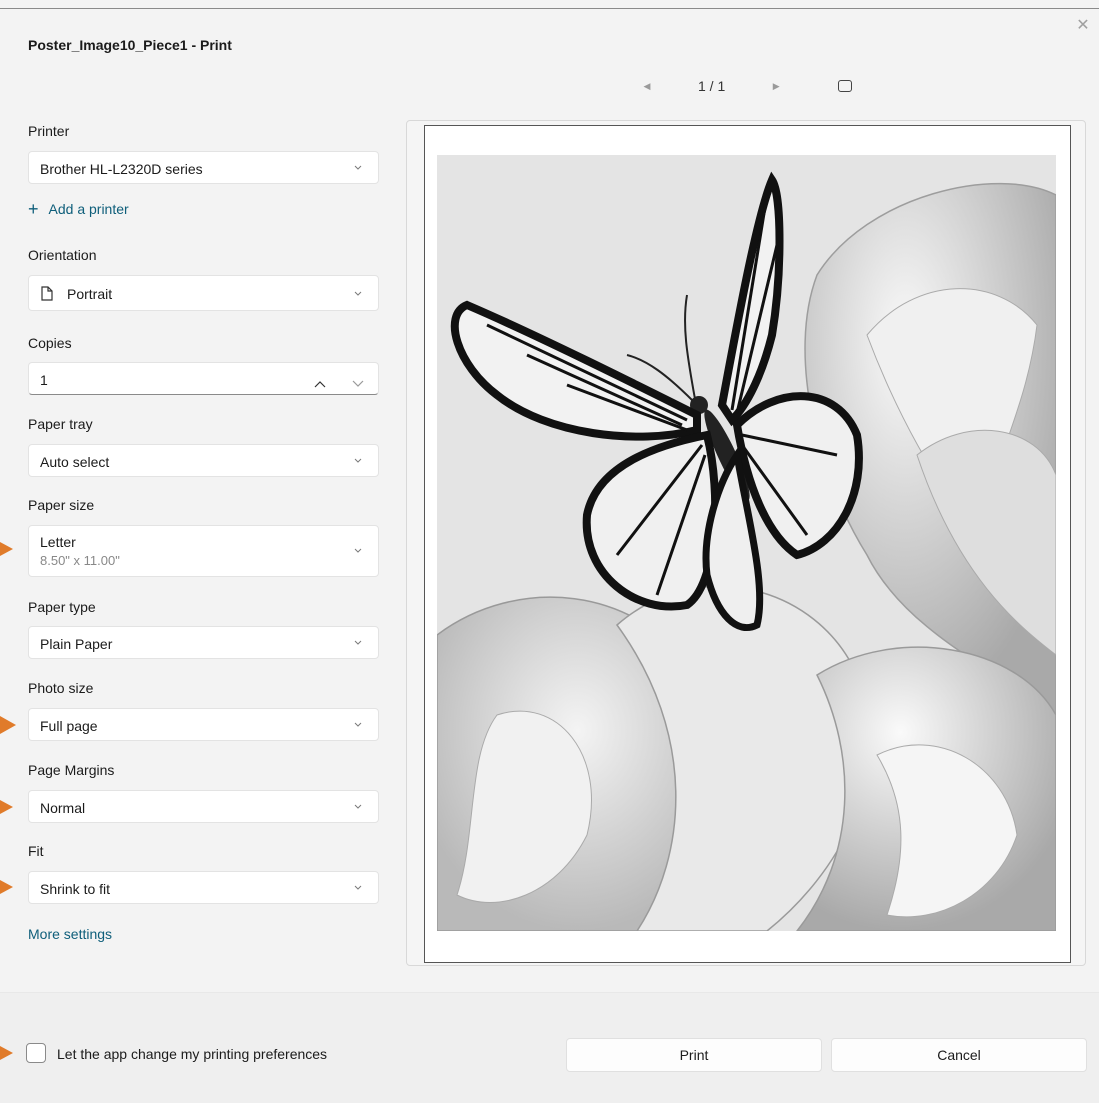 The image size is (1099, 1103). What do you see at coordinates (203, 378) in the screenshot?
I see `copies-stepper: 1` at bounding box center [203, 378].